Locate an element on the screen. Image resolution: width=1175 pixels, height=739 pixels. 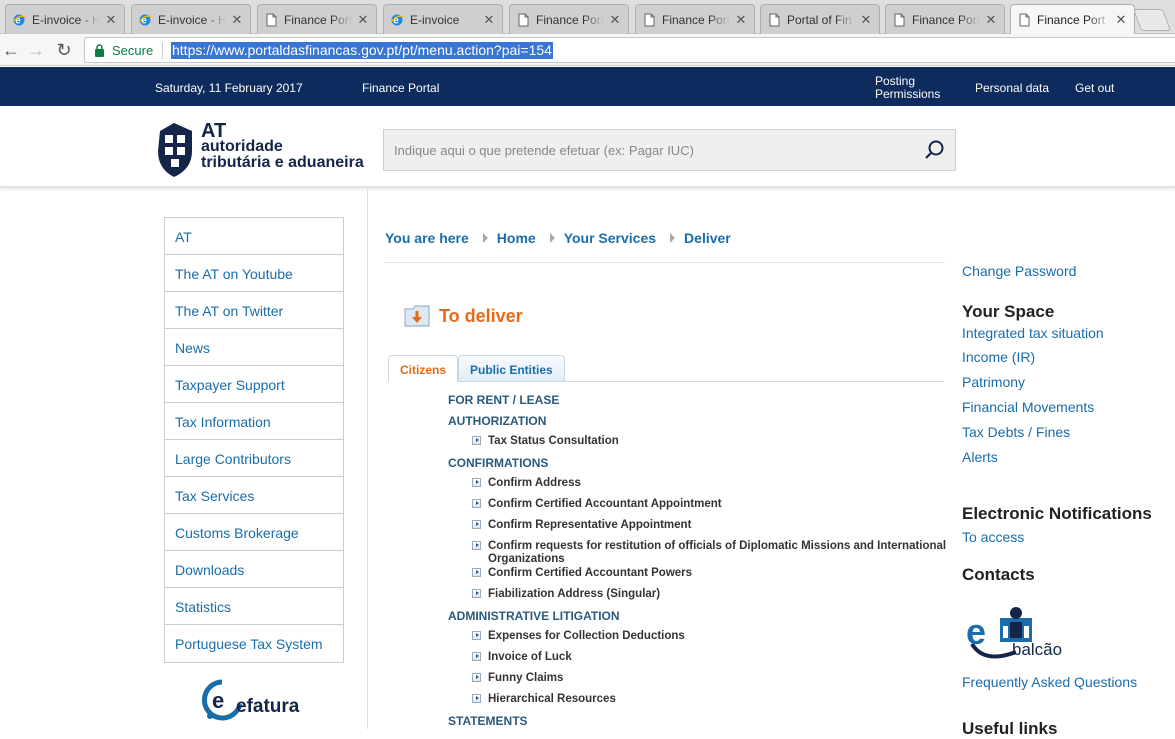
change-password-link: Change Password is located at coordinates (1019, 271).